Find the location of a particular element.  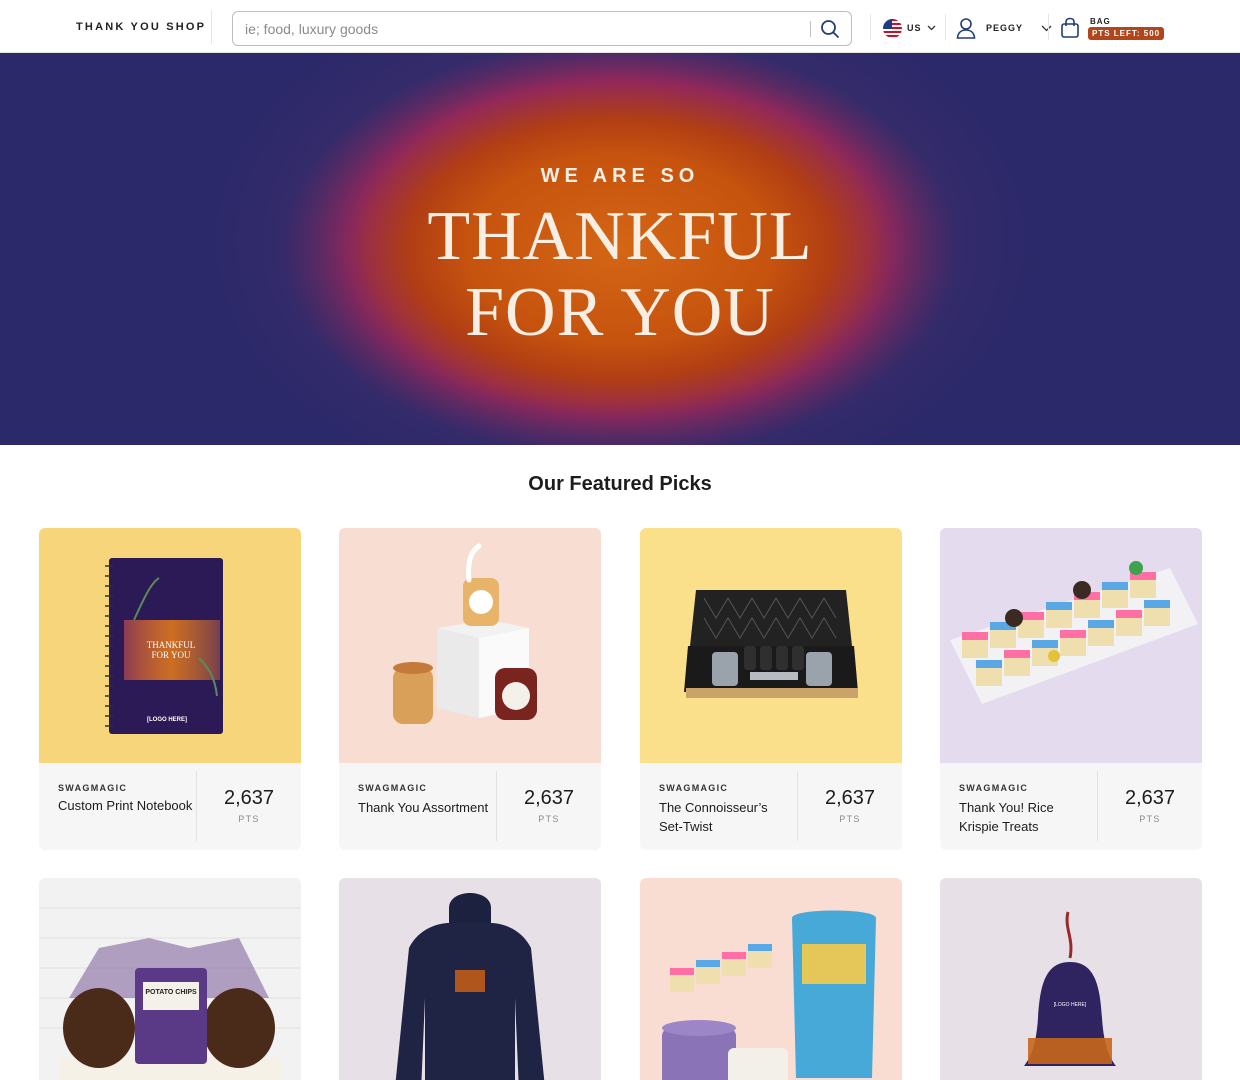

locale-selector: US is located at coordinates (909, 28).